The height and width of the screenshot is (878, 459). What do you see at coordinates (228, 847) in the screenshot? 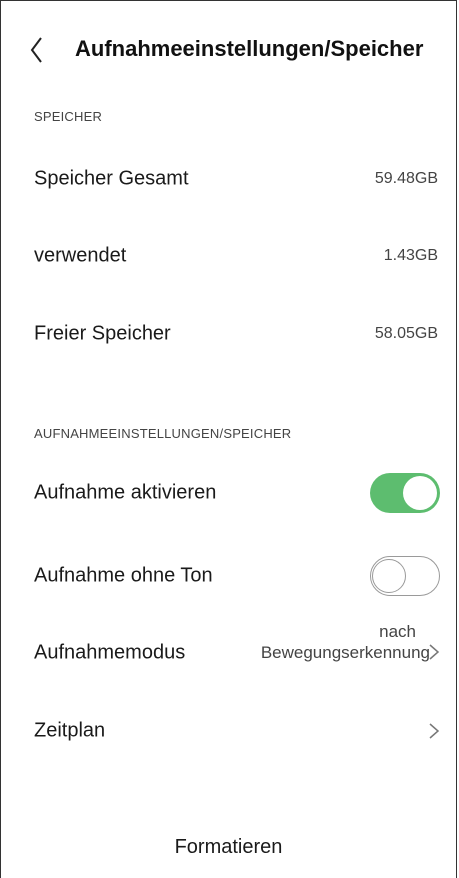
I see `format-button: Formatieren` at bounding box center [228, 847].